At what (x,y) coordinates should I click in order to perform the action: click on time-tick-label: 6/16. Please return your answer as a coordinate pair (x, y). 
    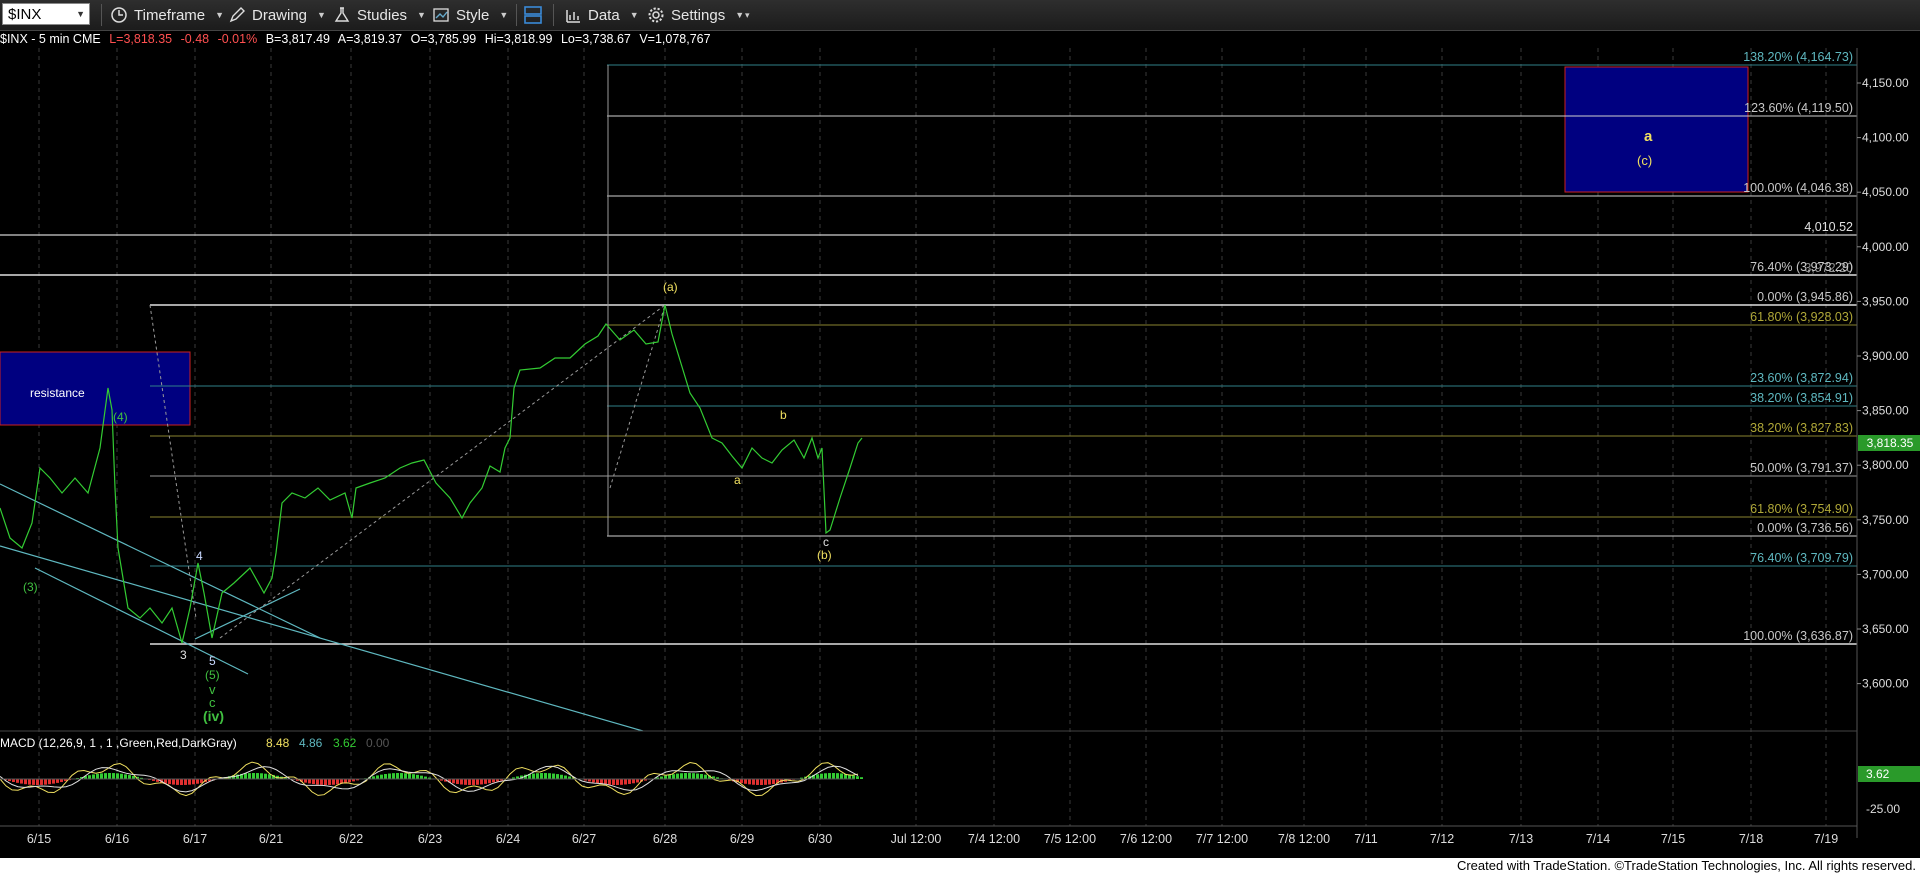
    Looking at the image, I should click on (117, 839).